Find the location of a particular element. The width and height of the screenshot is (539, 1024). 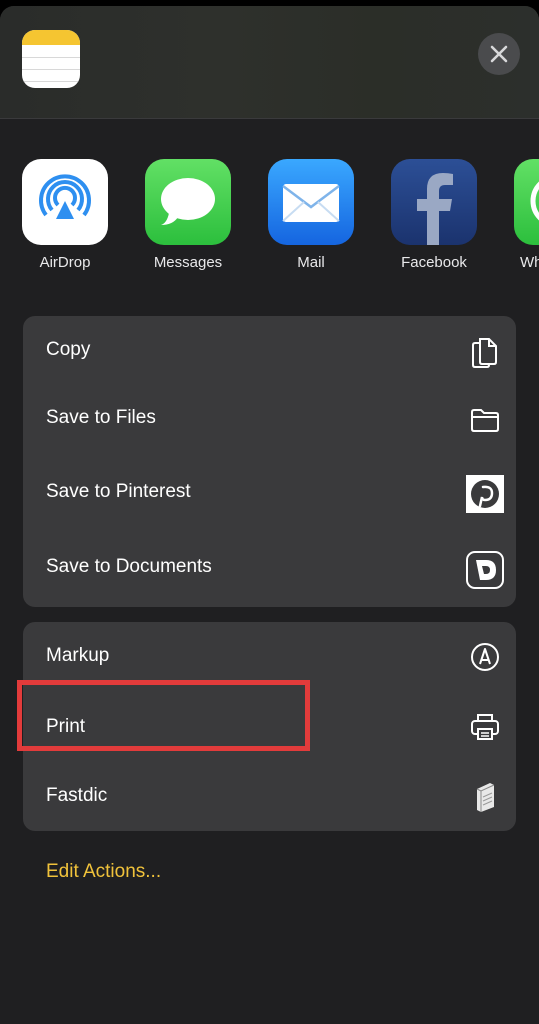

action-label: Fastdic is located at coordinates (77, 795).